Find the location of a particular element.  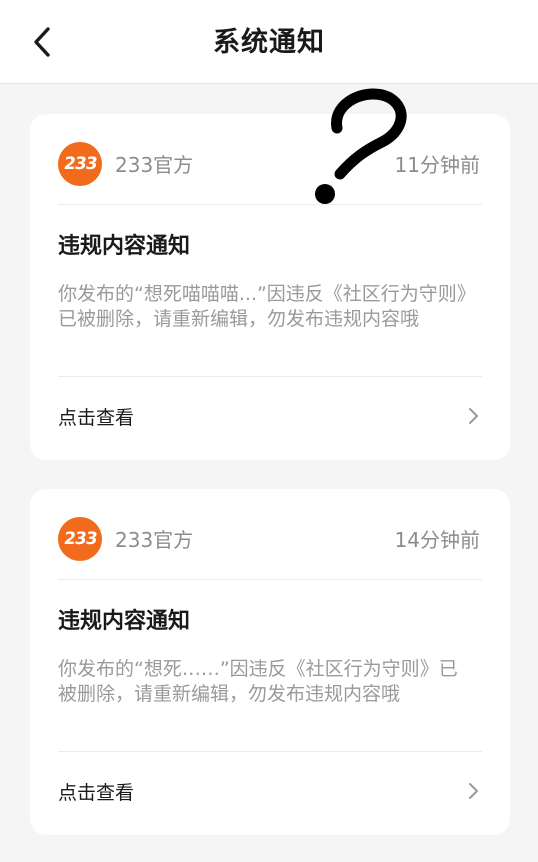

notification-header: 233 233官方 14分钟前 is located at coordinates (270, 540).